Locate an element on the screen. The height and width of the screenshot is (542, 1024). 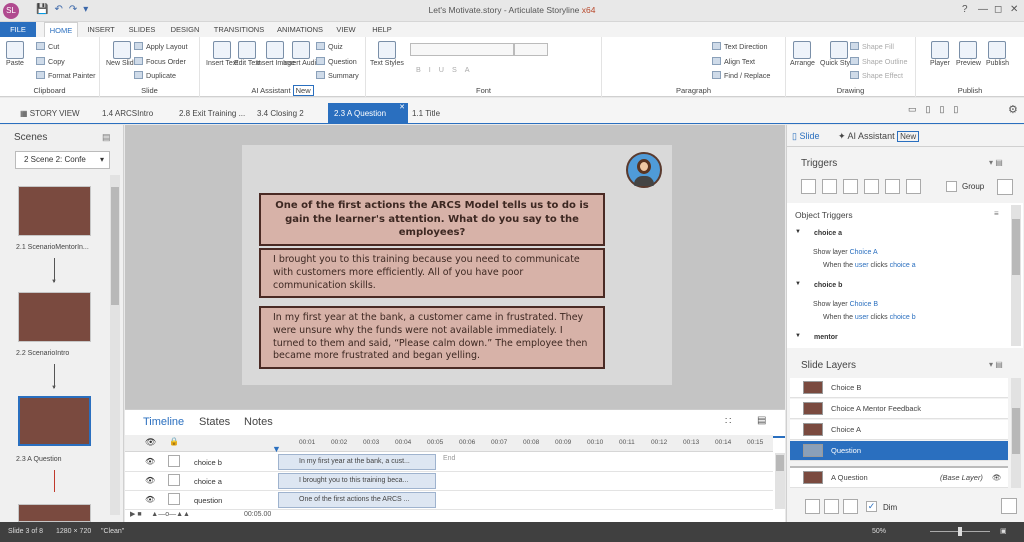
copy-button: Copy is located at coordinates (50, 61).